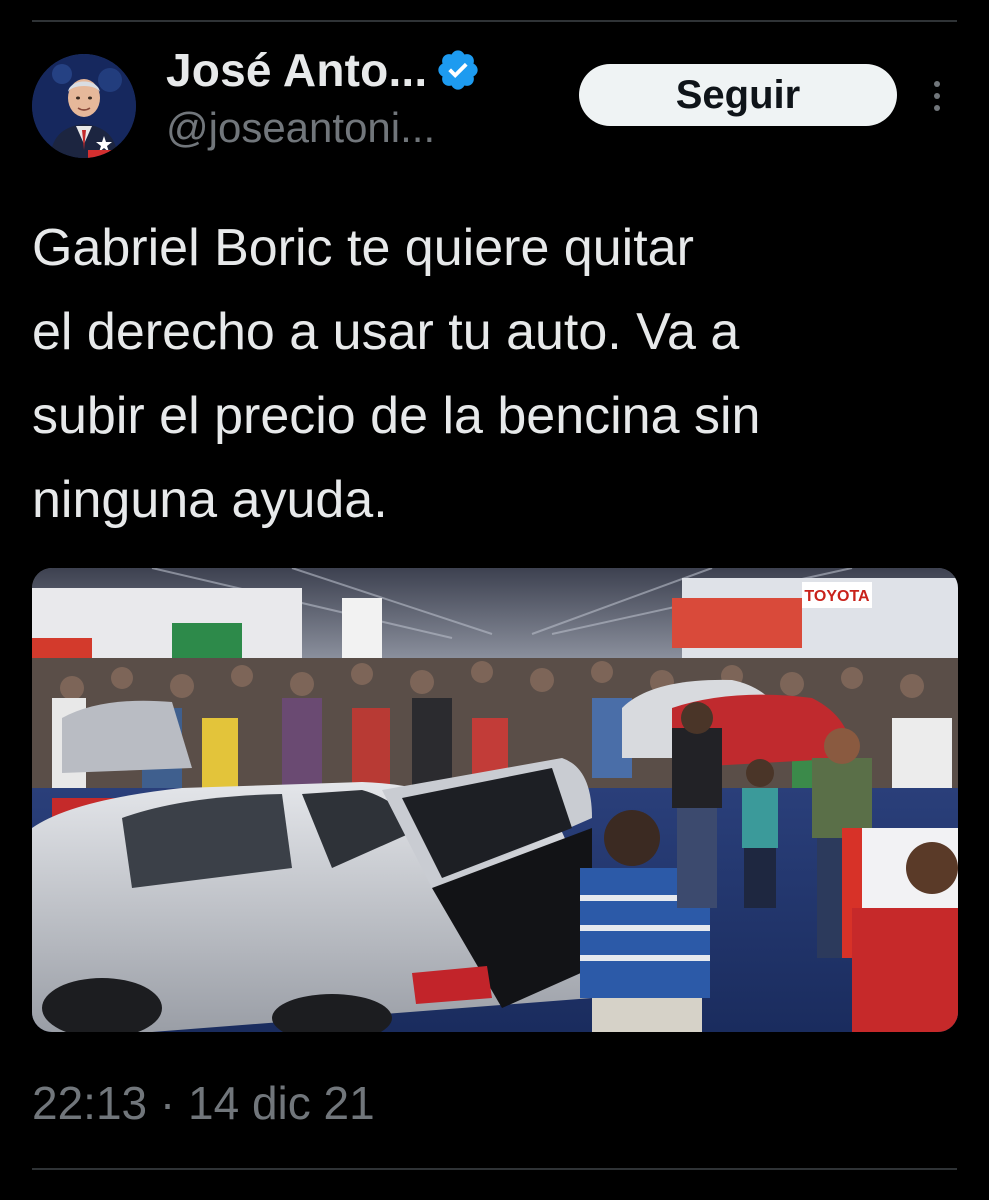 The image size is (989, 1200). I want to click on toyota-sign: TOYOTA, so click(837, 596).